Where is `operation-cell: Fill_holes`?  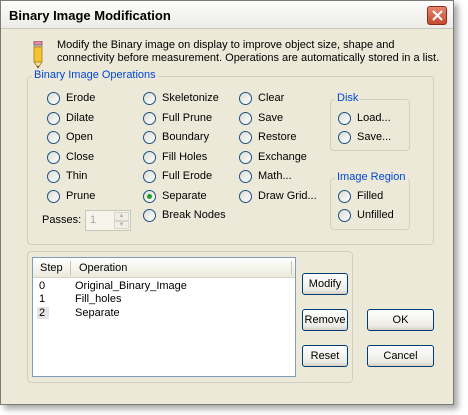 operation-cell: Fill_holes is located at coordinates (98, 299).